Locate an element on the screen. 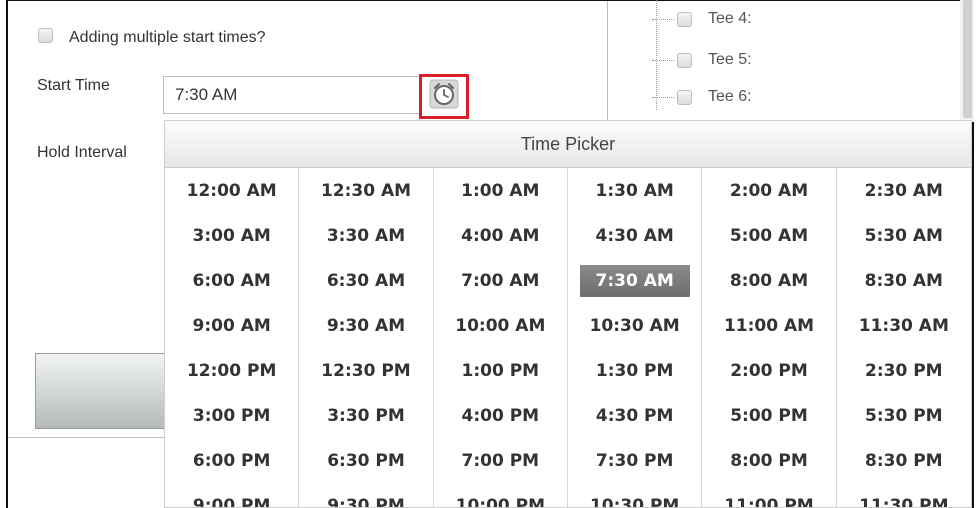 Image resolution: width=977 pixels, height=508 pixels. time-option-label: 6:30 PM is located at coordinates (366, 460).